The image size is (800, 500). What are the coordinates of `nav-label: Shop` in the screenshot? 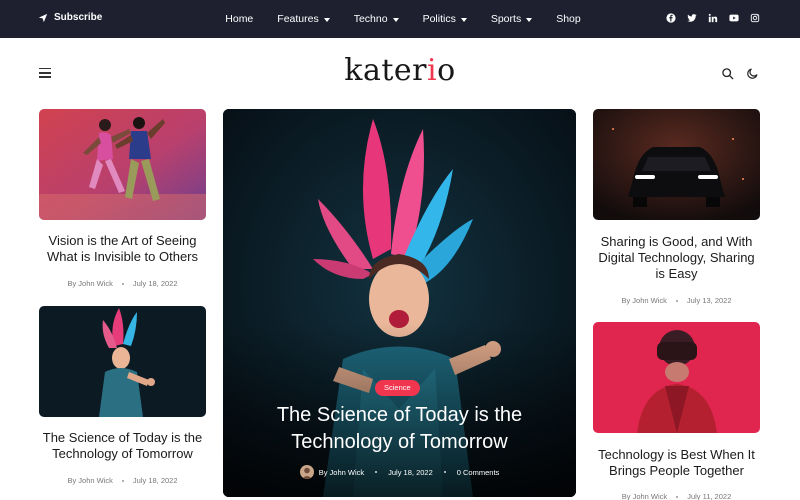 It's located at (568, 19).